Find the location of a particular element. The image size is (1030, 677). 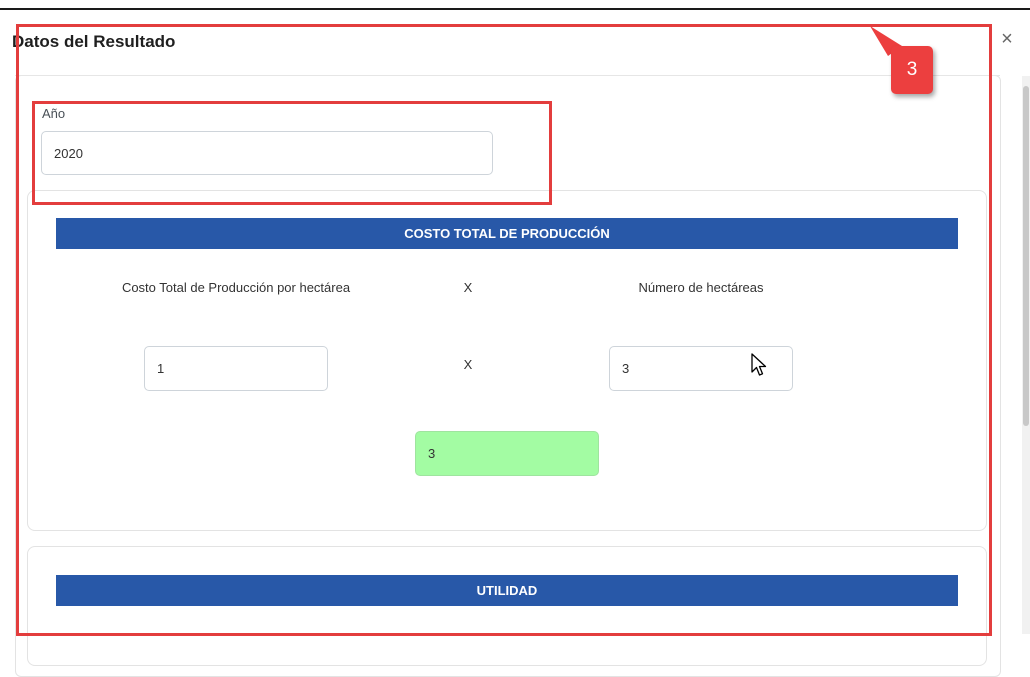

close-icon: × is located at coordinates (1007, 39).